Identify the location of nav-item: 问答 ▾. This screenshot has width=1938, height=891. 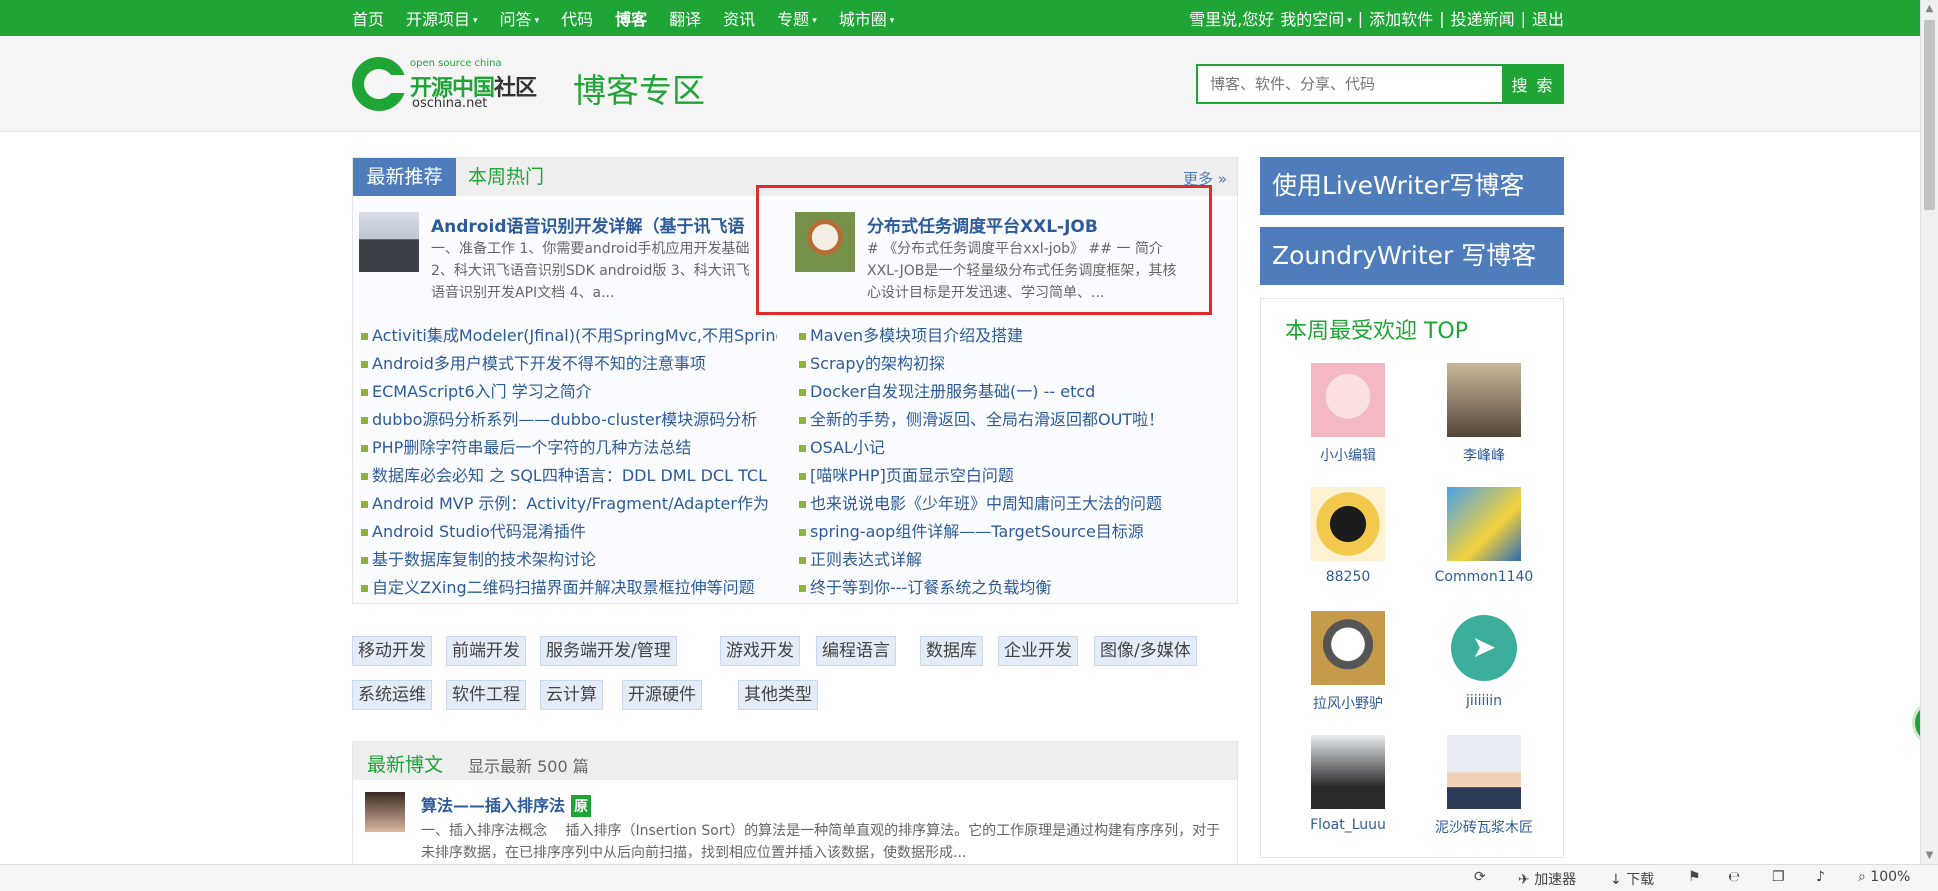
(520, 18).